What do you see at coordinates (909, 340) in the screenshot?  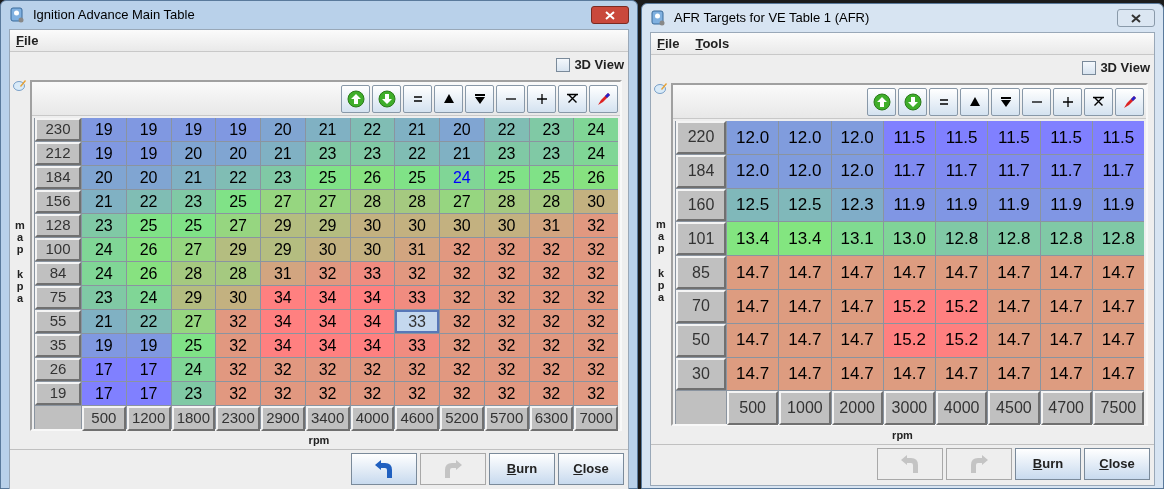 I see `table-cell: 15.2` at bounding box center [909, 340].